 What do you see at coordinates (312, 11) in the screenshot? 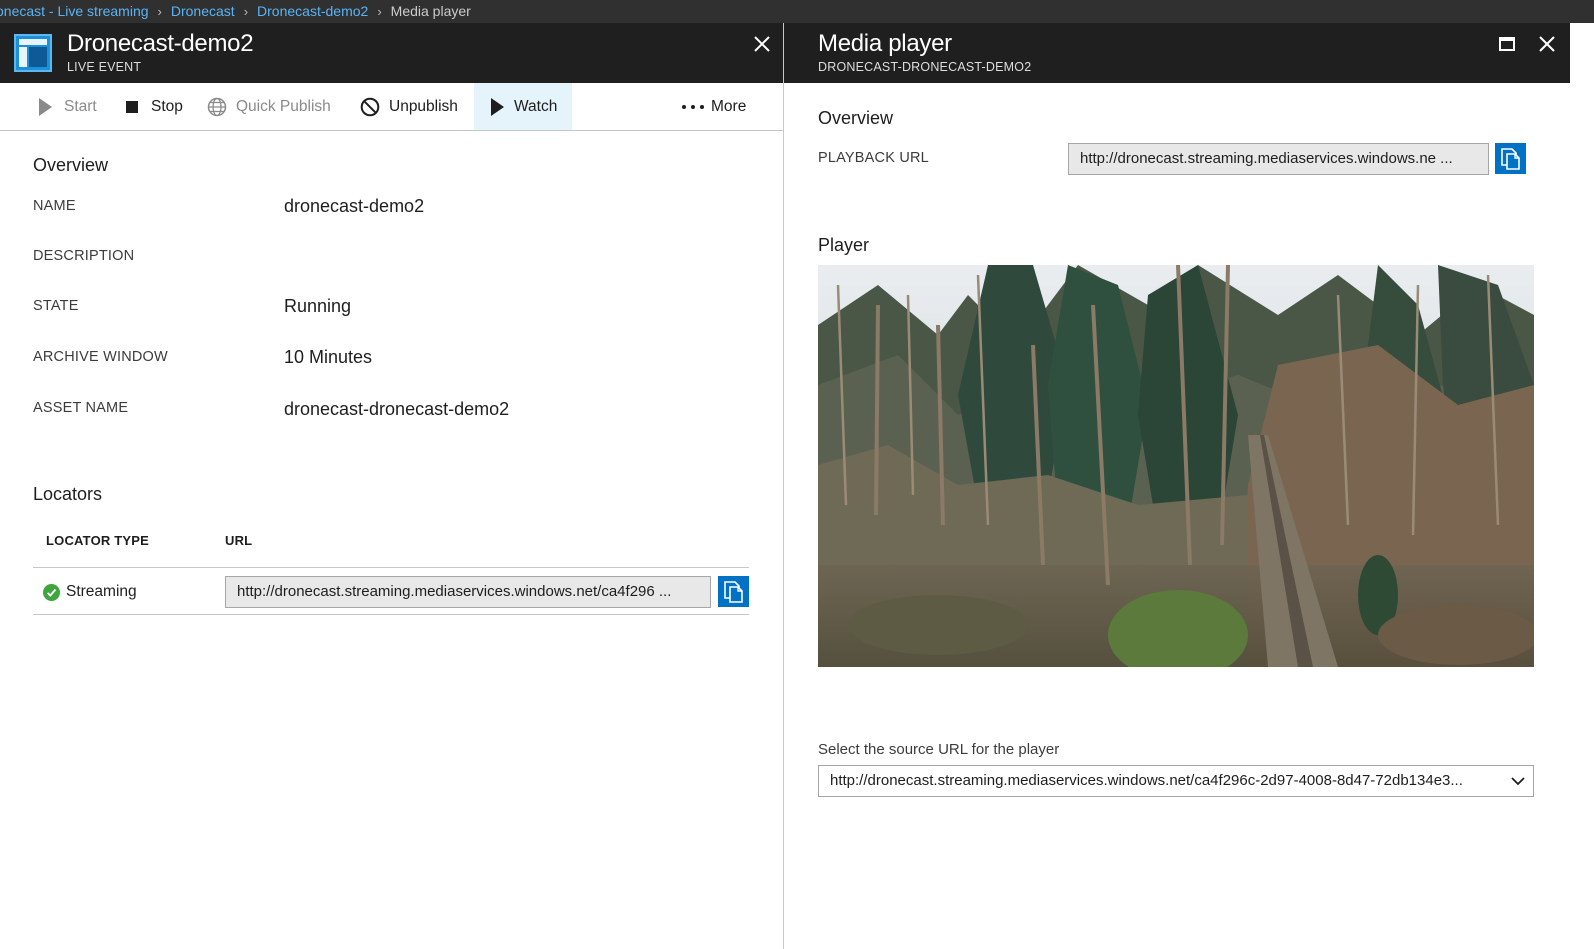
I see `breadcrumb-link-dronecast-demo2: Dronecast-demo2` at bounding box center [312, 11].